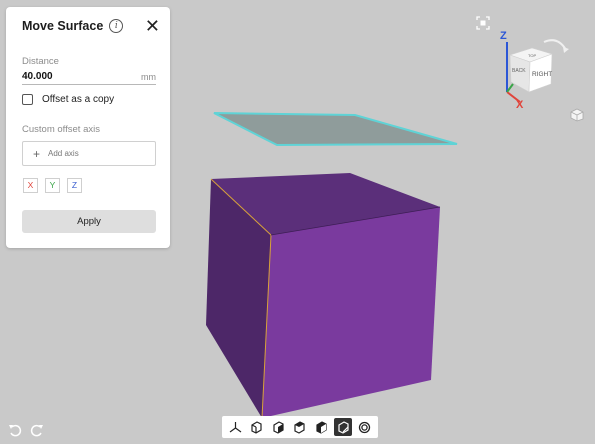 This screenshot has height=444, width=595. I want to click on x-axis-label: X, so click(520, 105).